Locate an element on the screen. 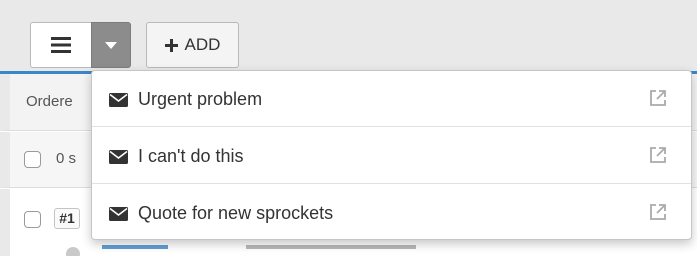 This screenshot has height=256, width=697. selected-count: 0 s is located at coordinates (66, 158).